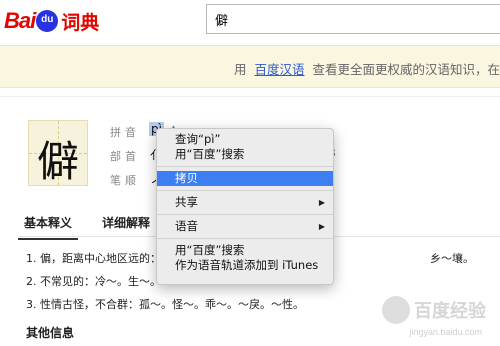 This screenshot has width=500, height=346. I want to click on definition-item-tail: 乡～壤。, so click(452, 258).